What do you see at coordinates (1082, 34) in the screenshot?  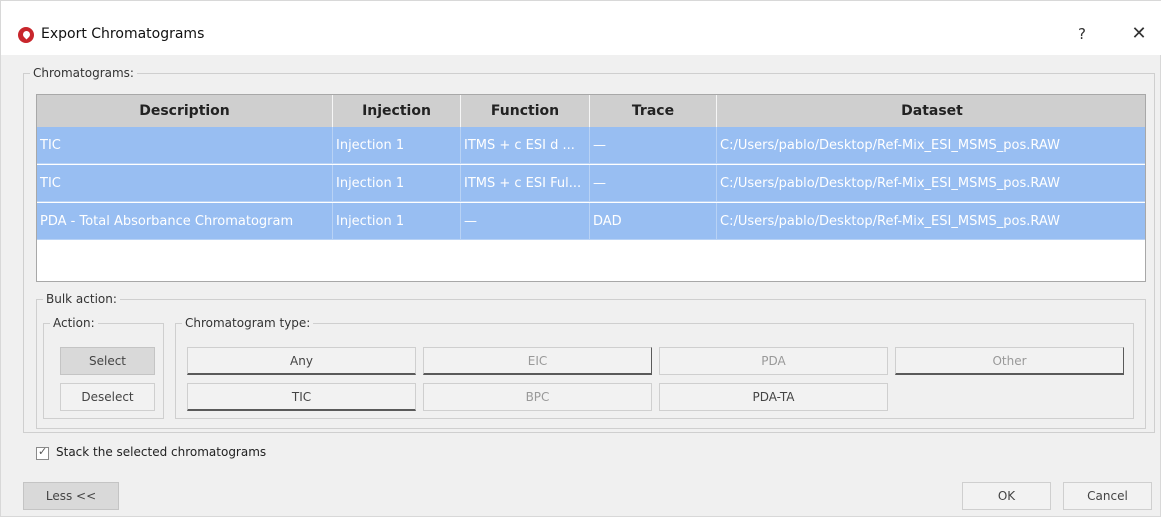 I see `help-button: ?` at bounding box center [1082, 34].